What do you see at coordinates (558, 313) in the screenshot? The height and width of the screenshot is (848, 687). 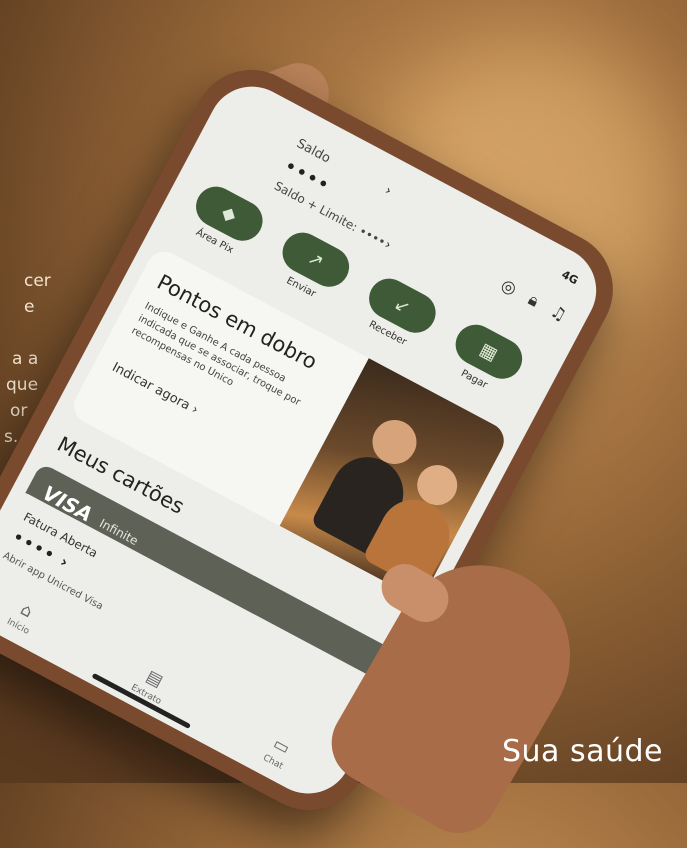 I see `bell-icon: ♫` at bounding box center [558, 313].